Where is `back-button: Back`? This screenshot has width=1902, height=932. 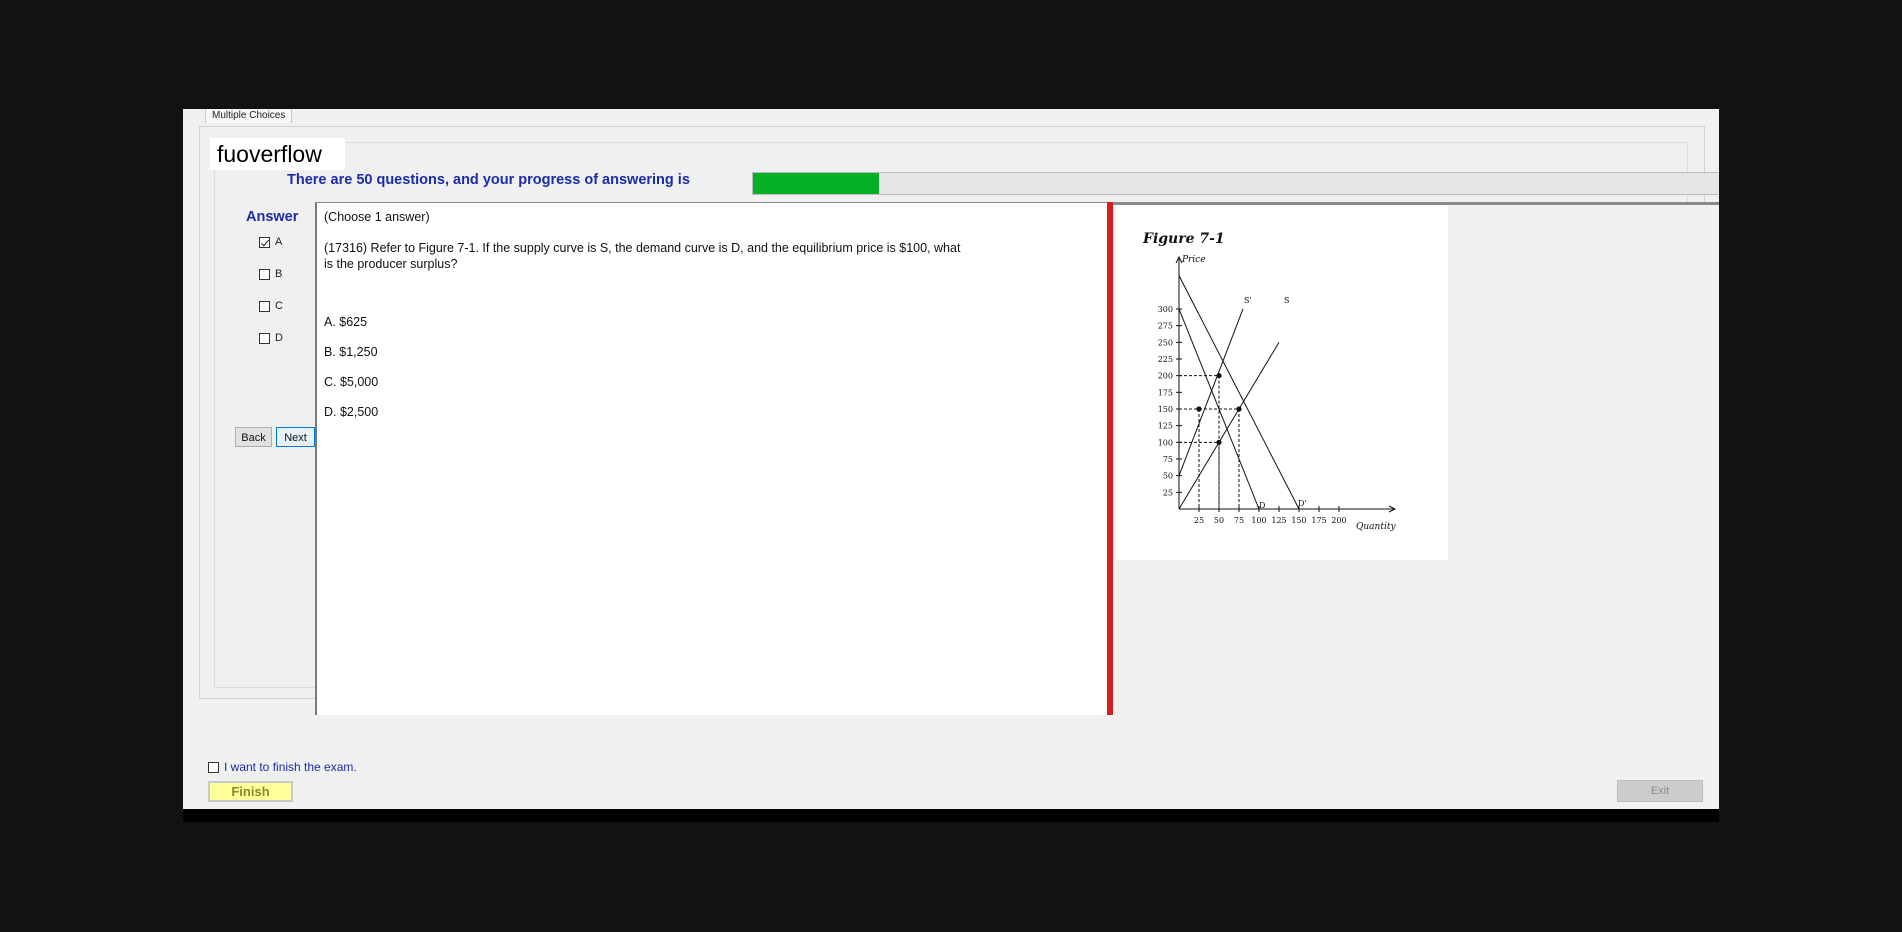 back-button: Back is located at coordinates (253, 437).